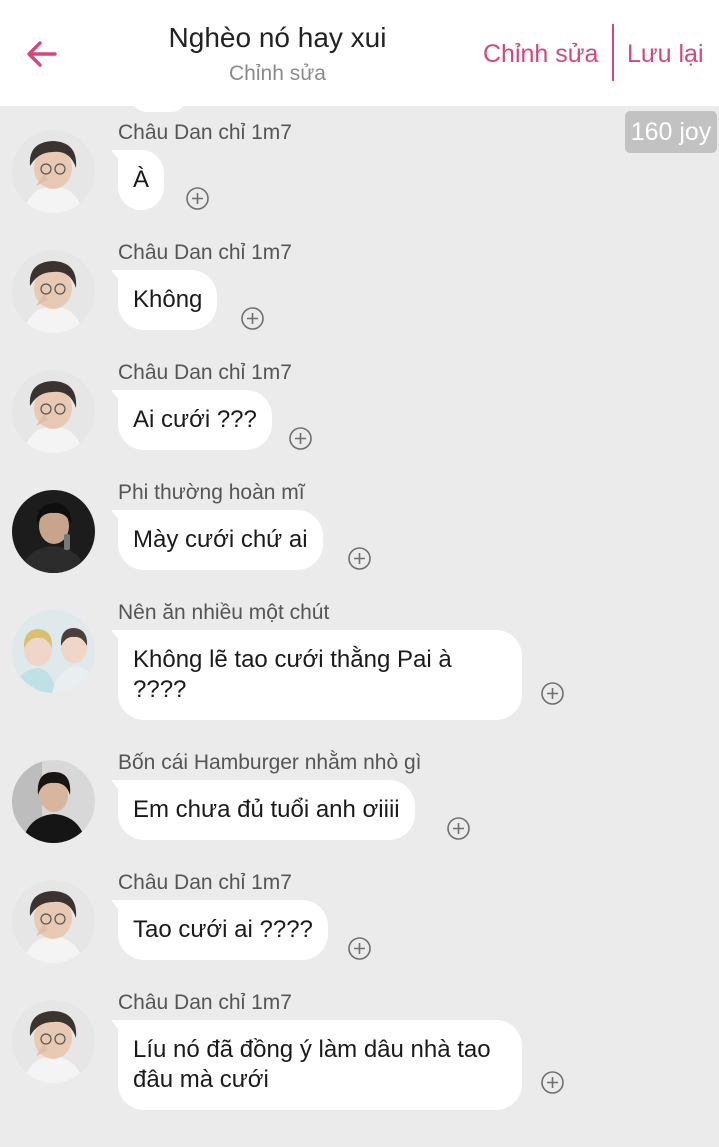 This screenshot has width=719, height=1147. What do you see at coordinates (671, 132) in the screenshot?
I see `joy-badge: 160 joy` at bounding box center [671, 132].